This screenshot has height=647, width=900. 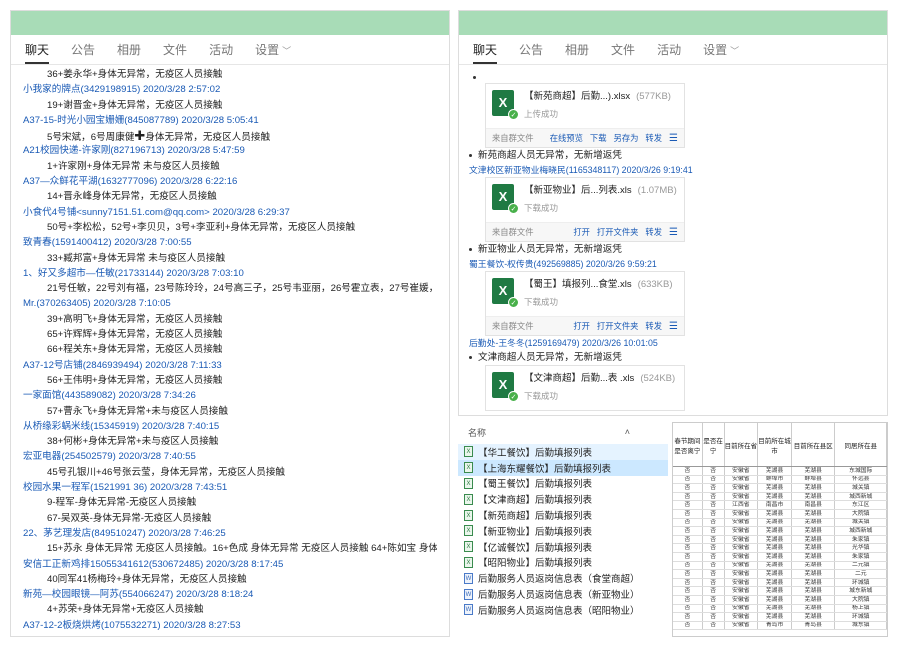 I want to click on table-cell: 南昌市, so click(x=775, y=505).